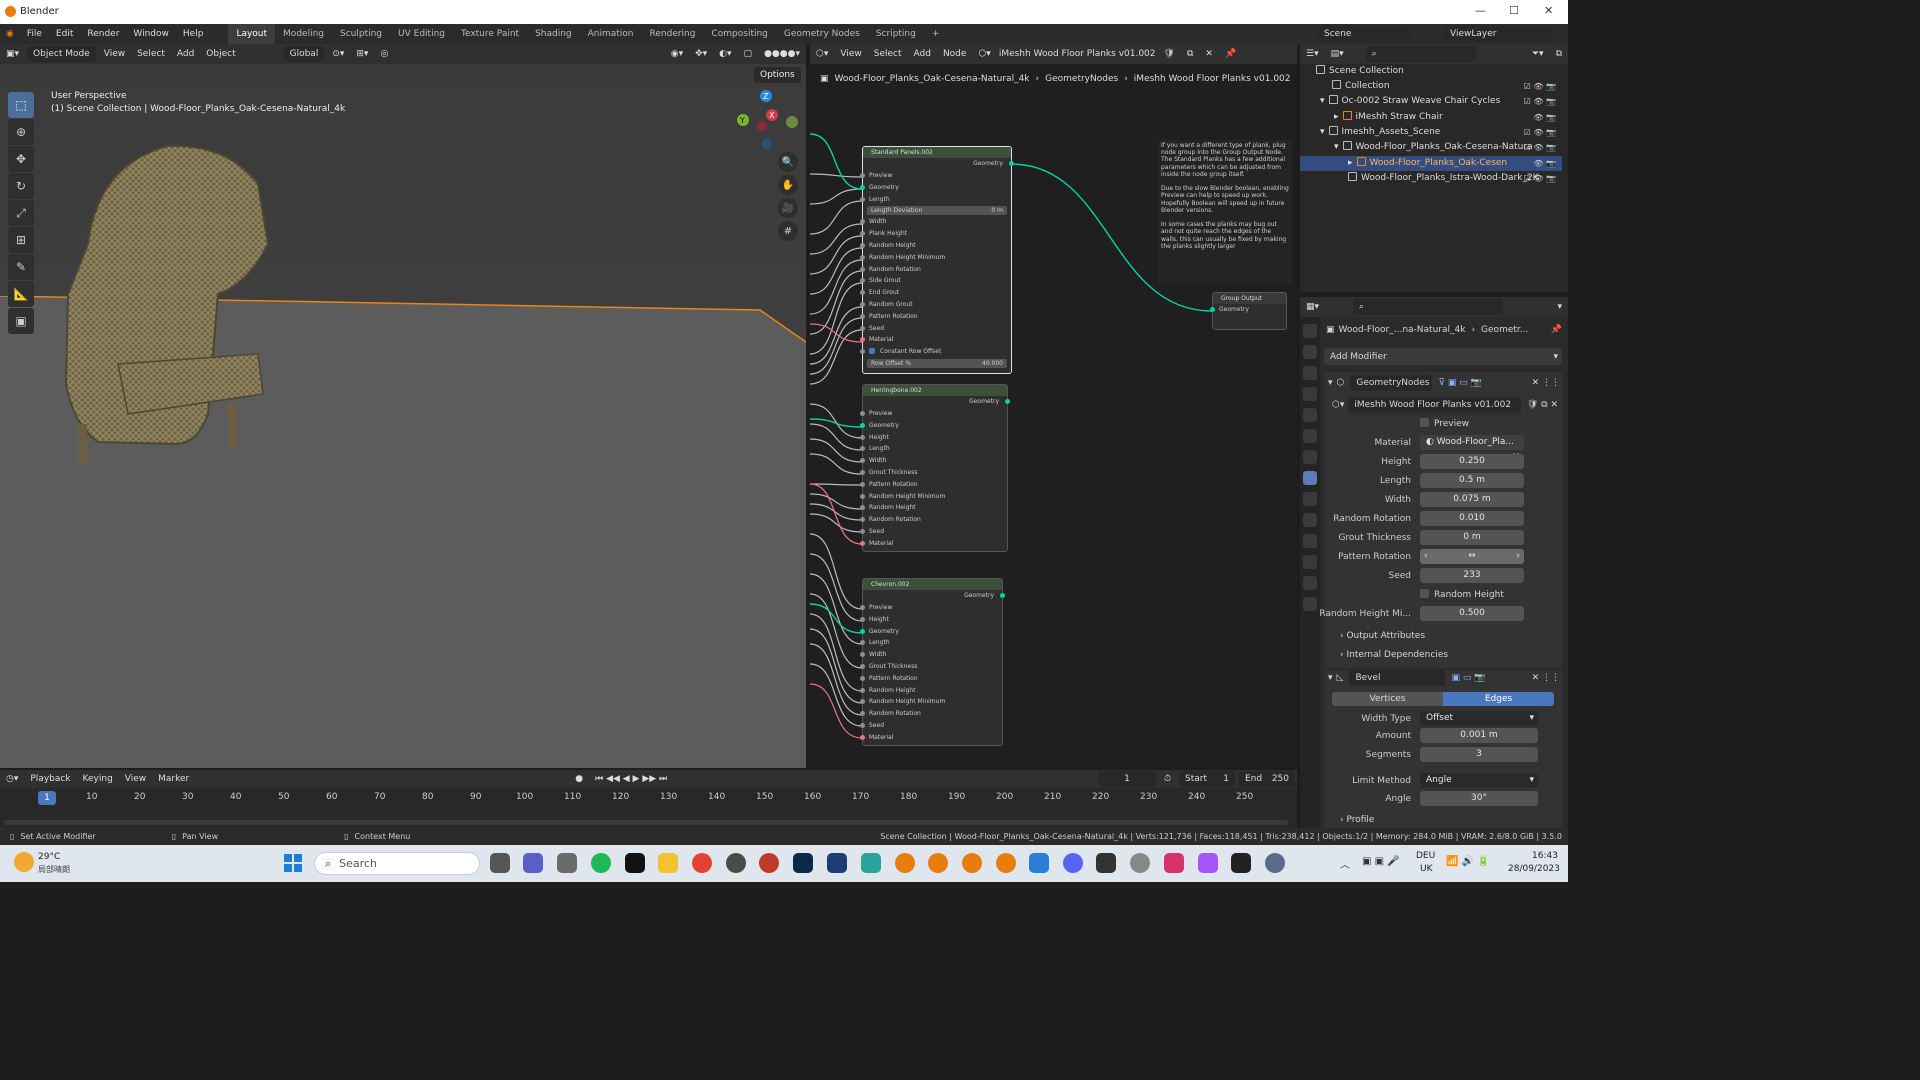 This screenshot has width=1920, height=1080. I want to click on seed-input: 233, so click(1472, 575).